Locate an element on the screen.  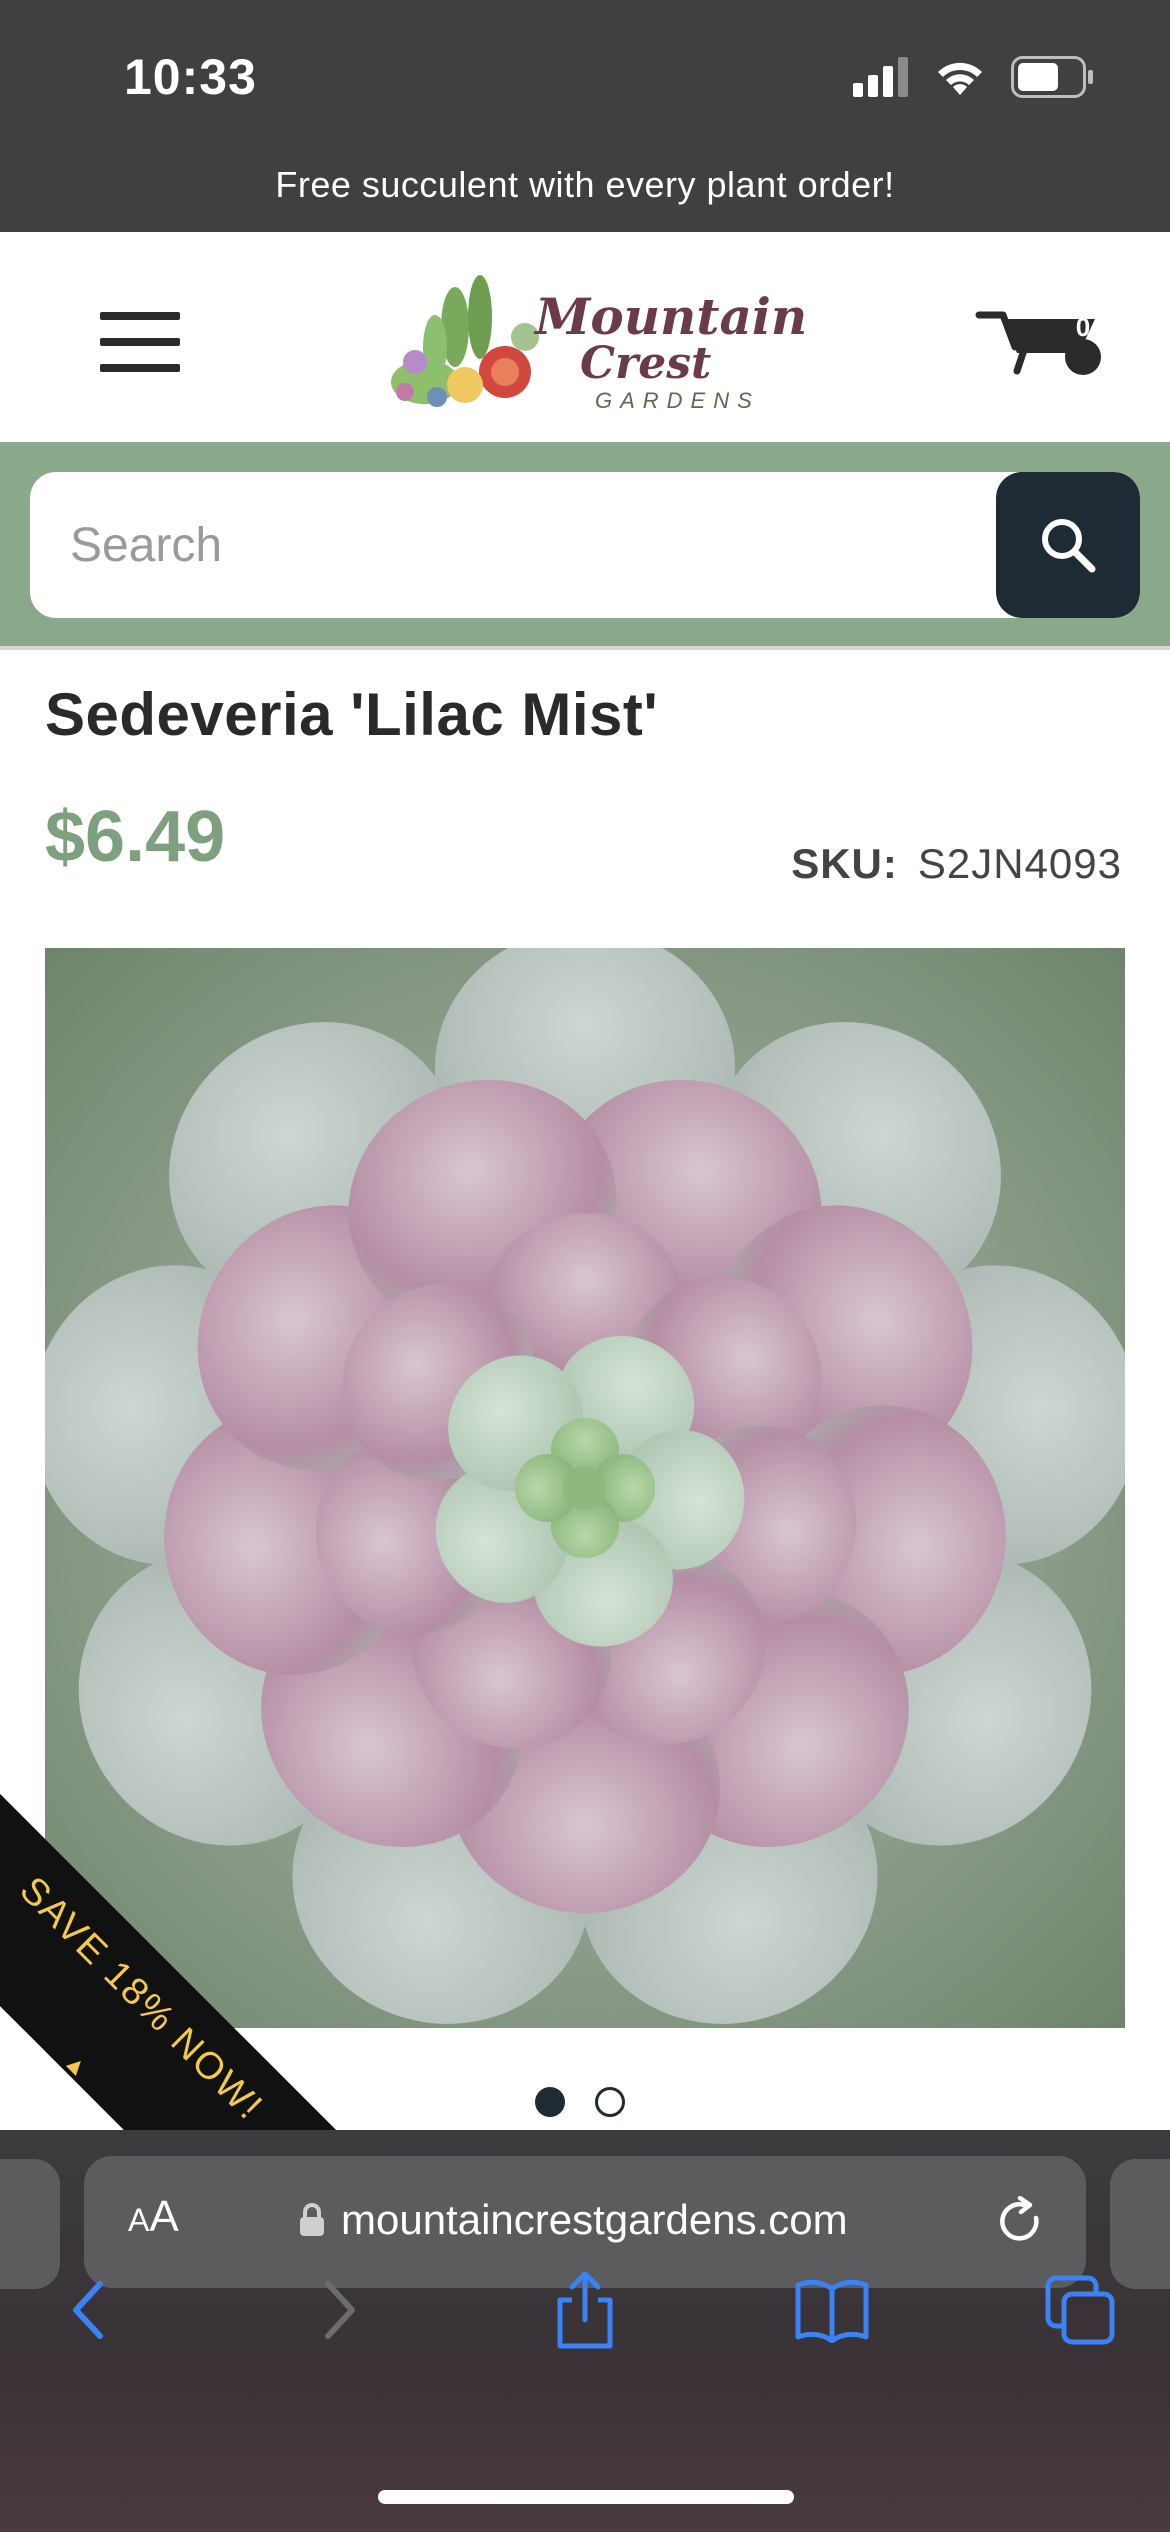
home-indicator is located at coordinates (586, 2497).